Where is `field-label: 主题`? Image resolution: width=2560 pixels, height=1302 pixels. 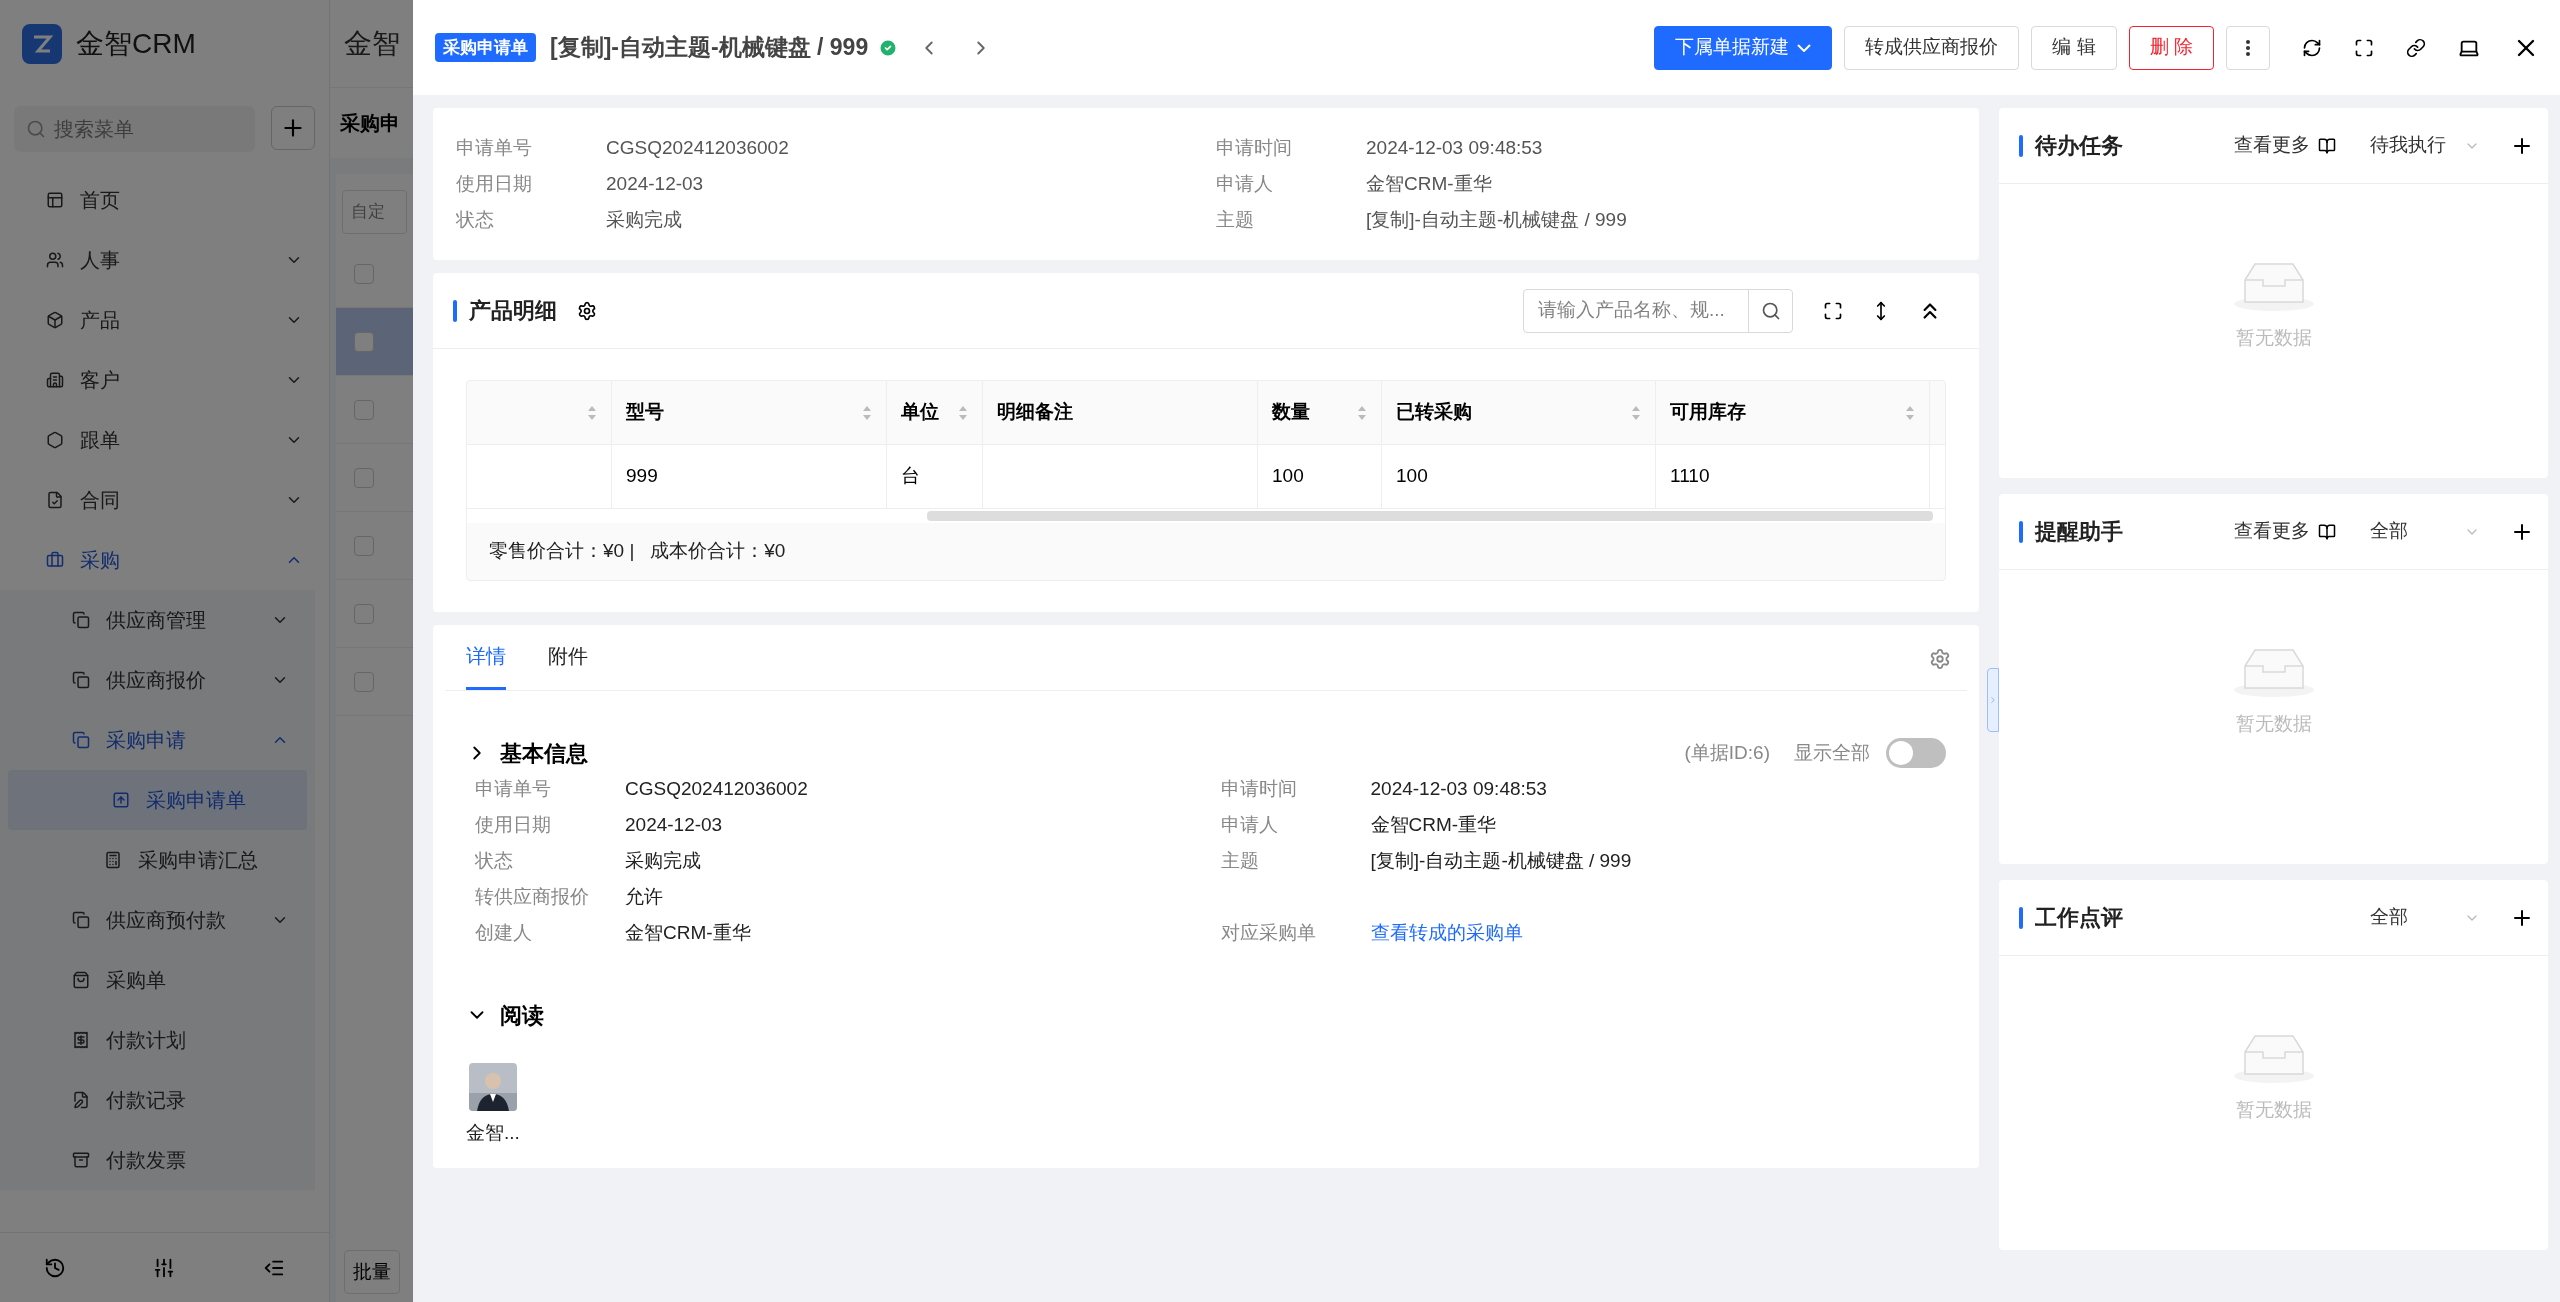 field-label: 主题 is located at coordinates (1240, 860).